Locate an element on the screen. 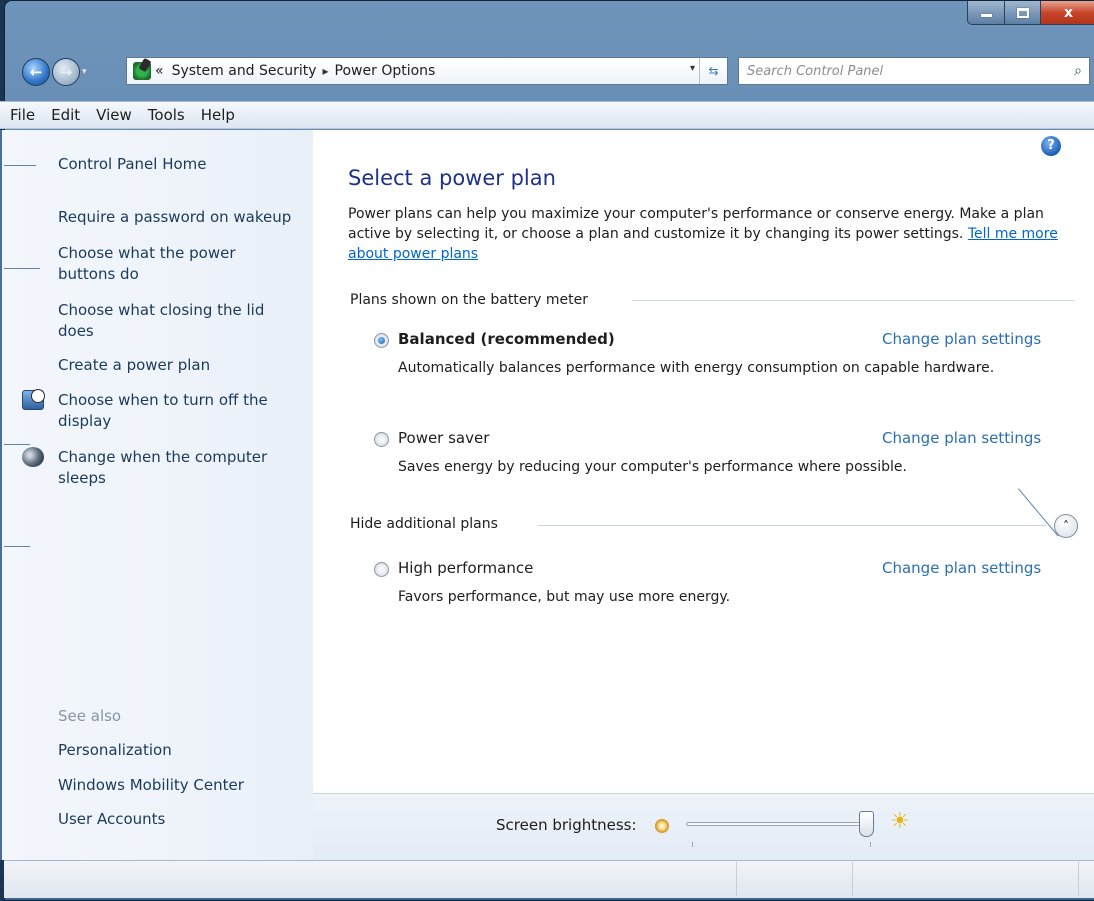  plan-radio-balanced is located at coordinates (381, 340).